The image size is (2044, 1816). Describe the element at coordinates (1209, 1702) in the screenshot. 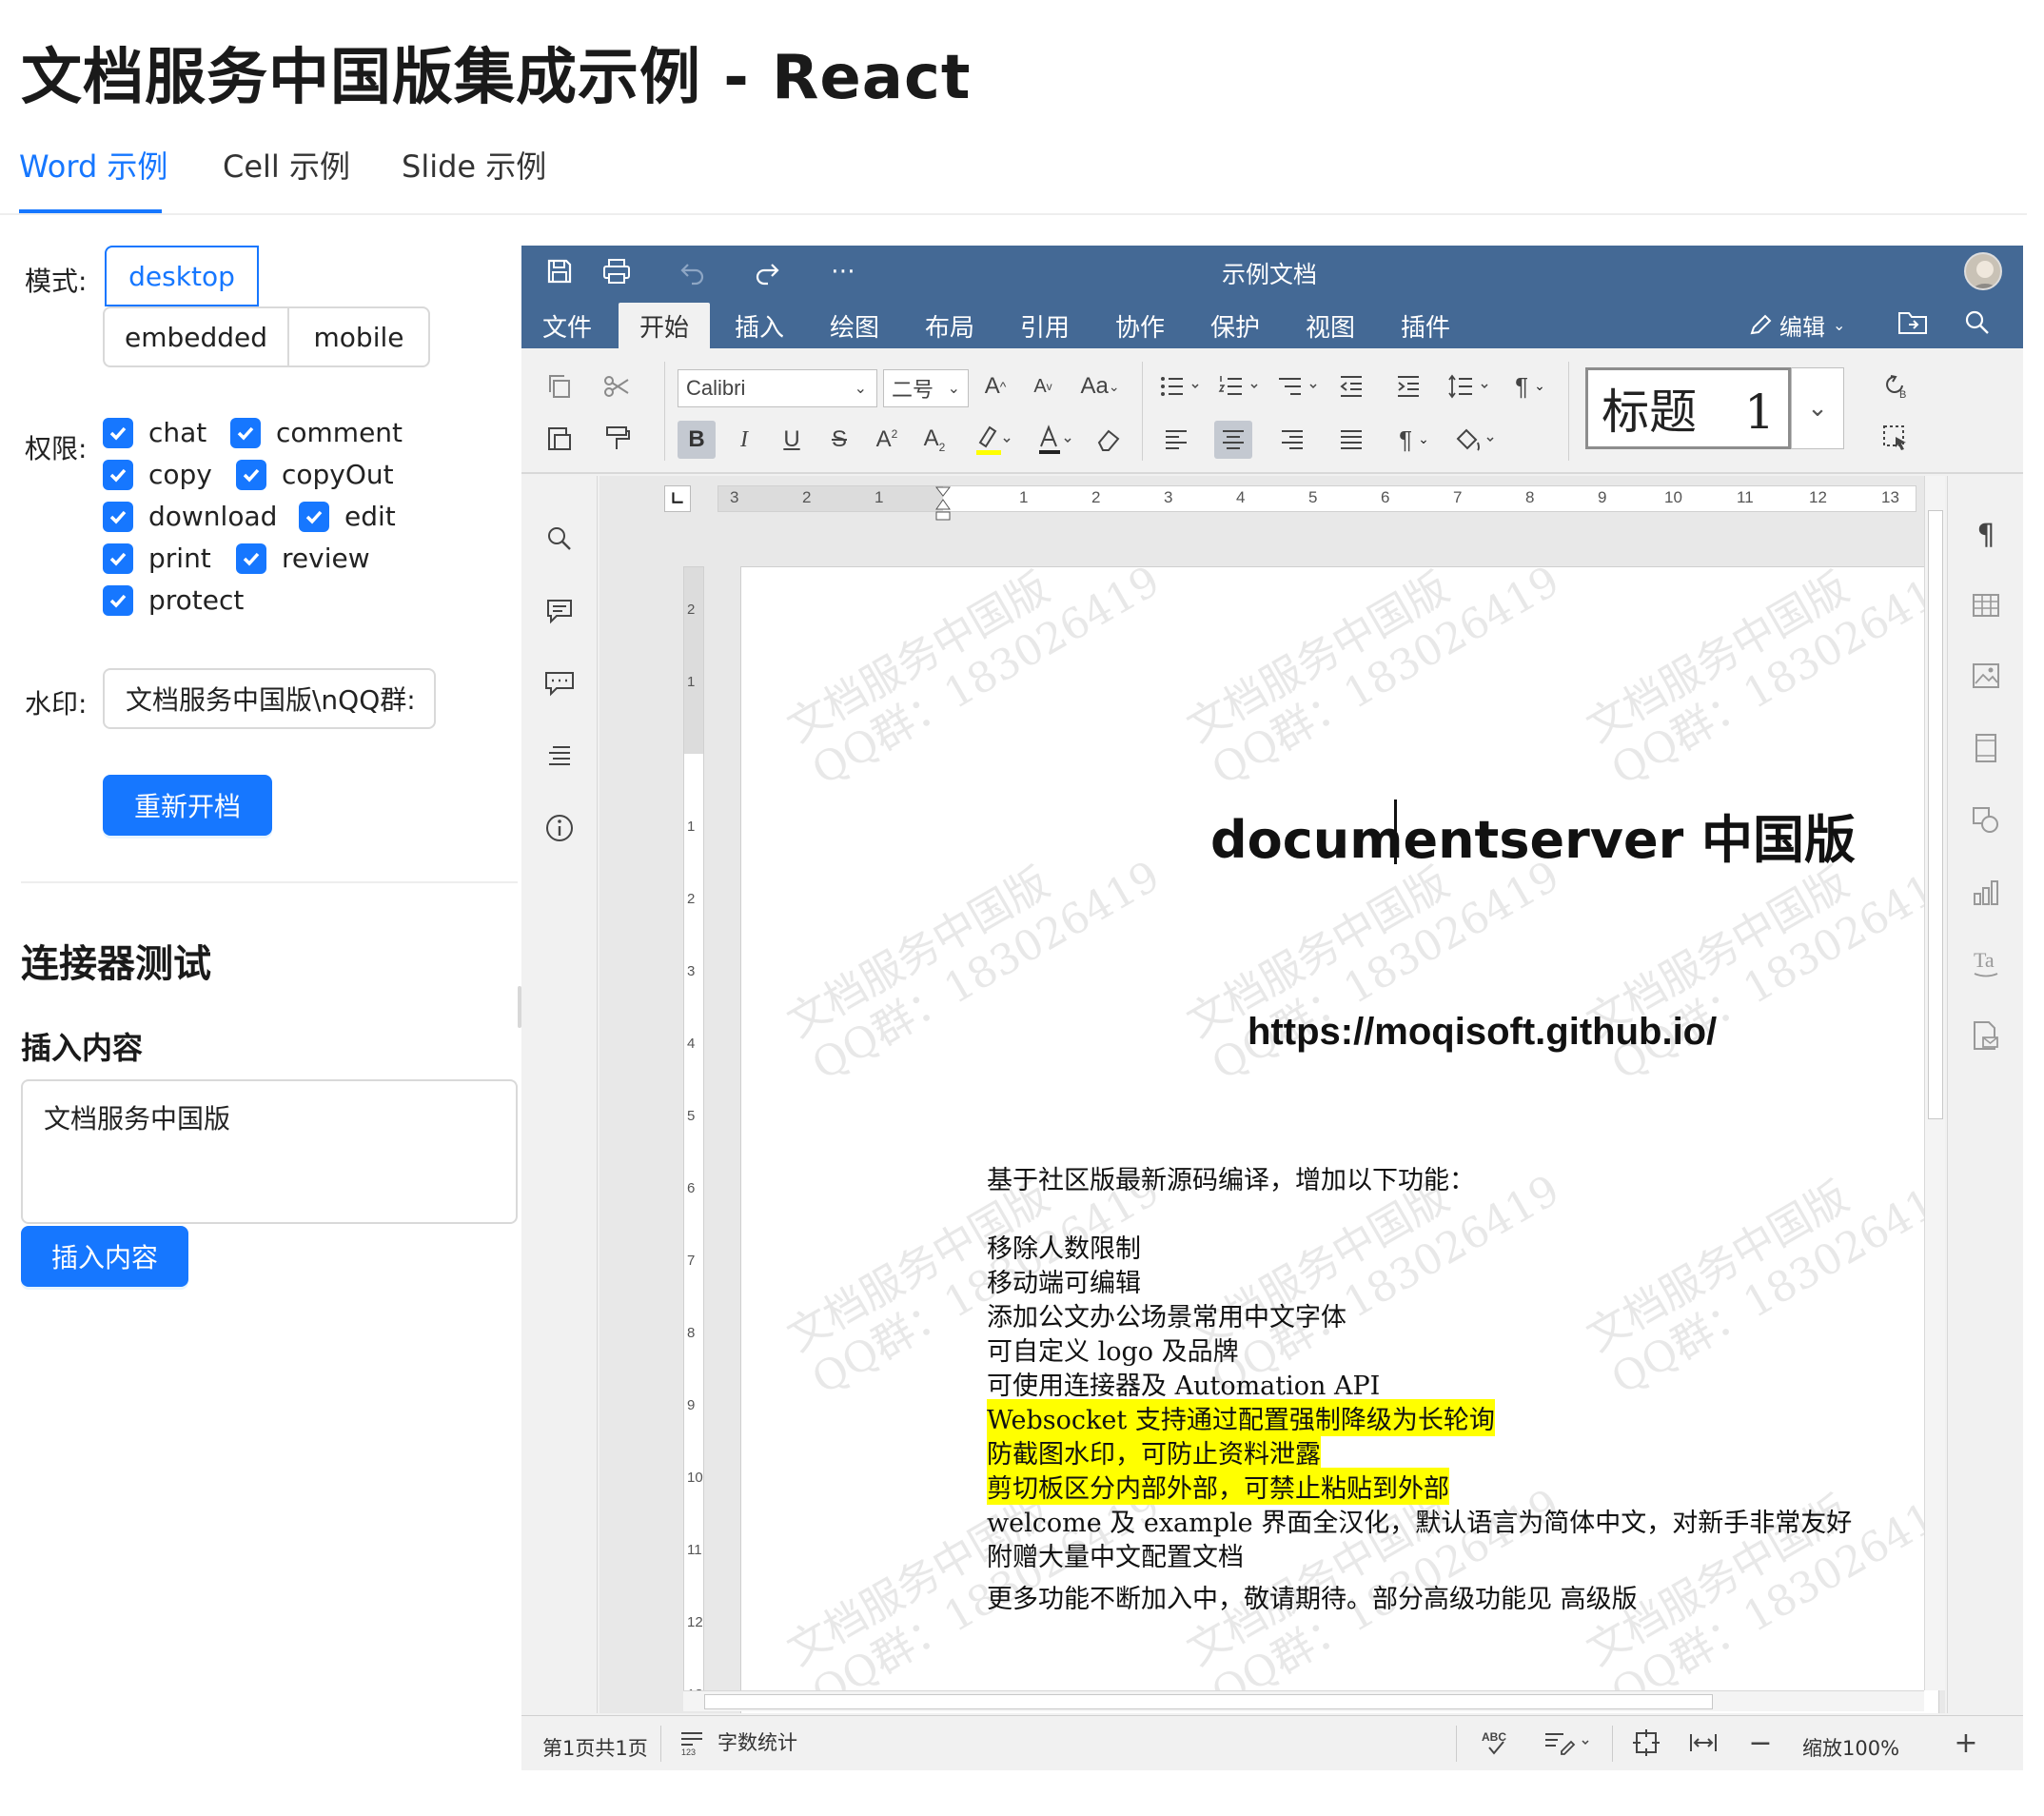

I see `horizontal-scrollbar-thumb` at that location.